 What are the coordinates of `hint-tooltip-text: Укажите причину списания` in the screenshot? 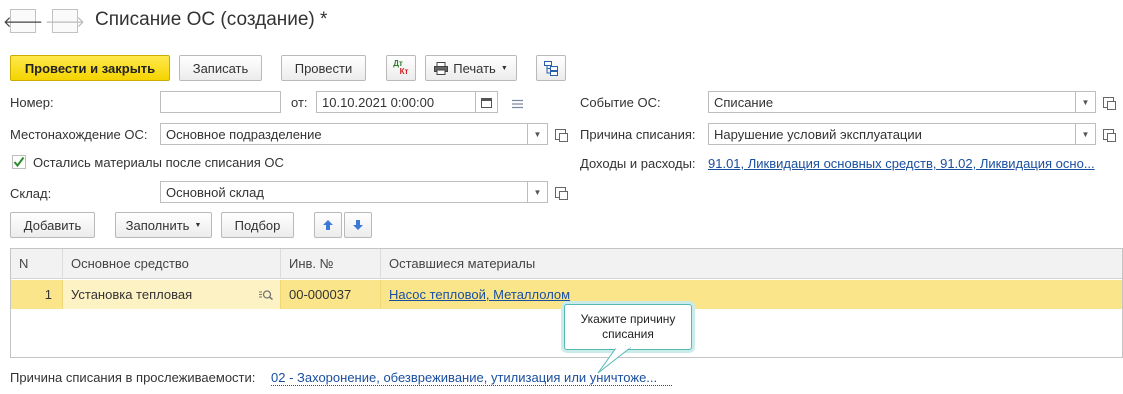 It's located at (628, 326).